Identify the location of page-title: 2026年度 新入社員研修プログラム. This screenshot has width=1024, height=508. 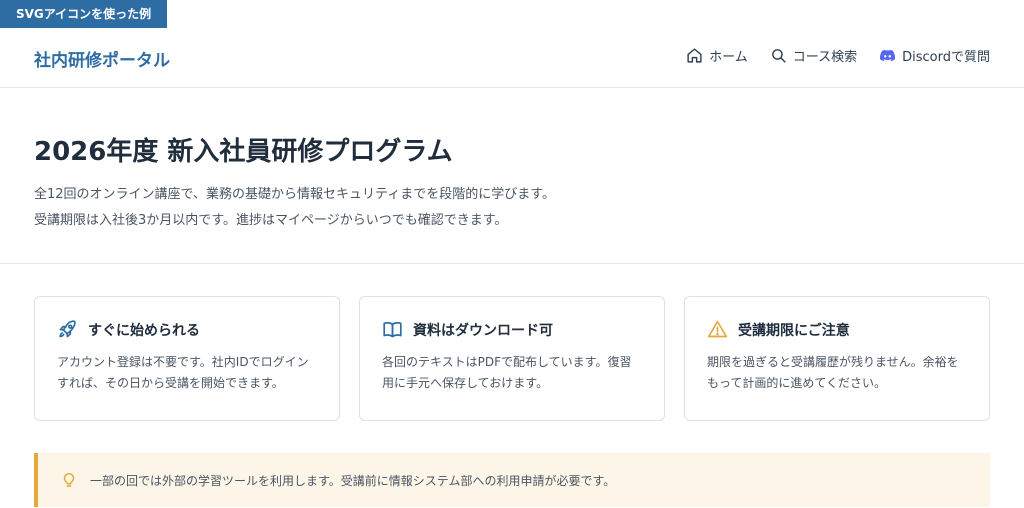
(243, 152).